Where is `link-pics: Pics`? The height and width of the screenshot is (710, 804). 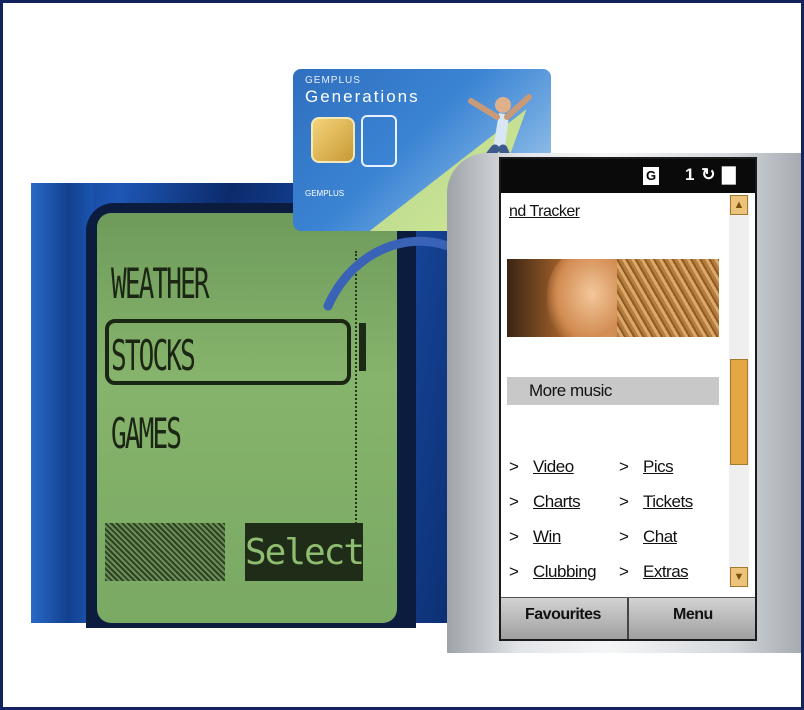
link-pics: Pics is located at coordinates (658, 467).